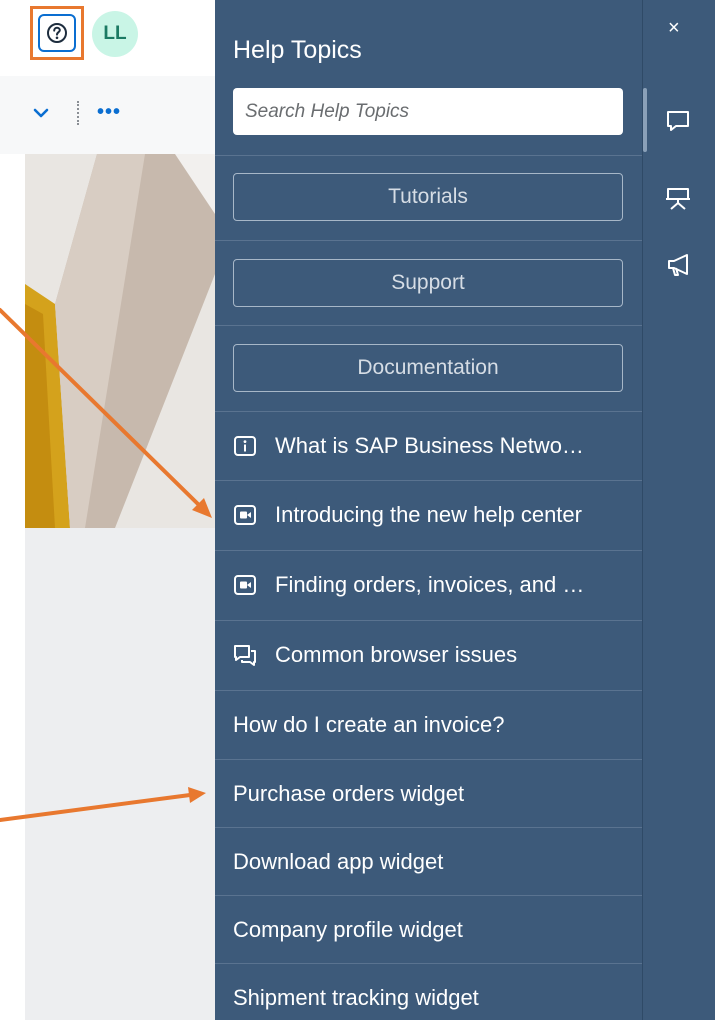 The width and height of the screenshot is (715, 1032). Describe the element at coordinates (369, 724) in the screenshot. I see `topic-label: How do I create an invoice?` at that location.